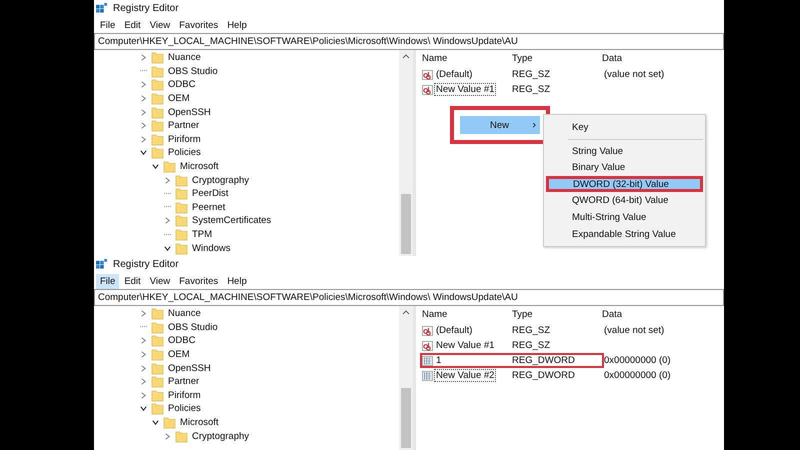  What do you see at coordinates (624, 200) in the screenshot?
I see `menu-item: QWORD (64-bit) Value` at bounding box center [624, 200].